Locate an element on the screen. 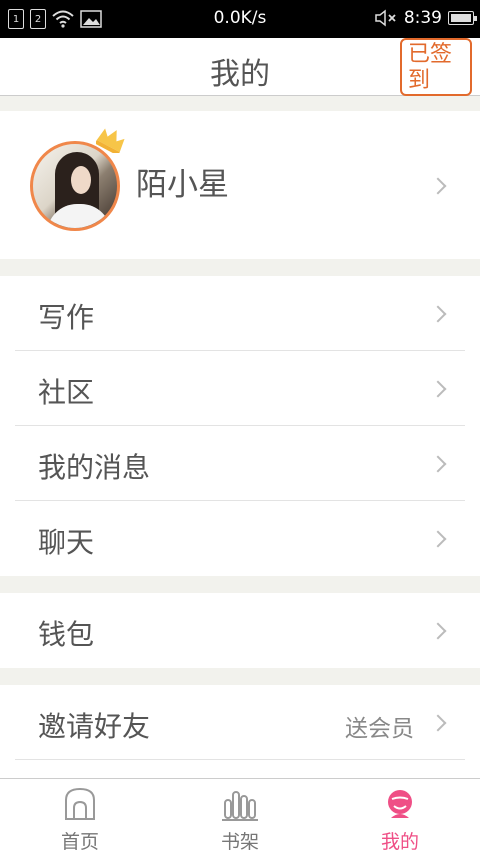  avatar-face is located at coordinates (81, 180).